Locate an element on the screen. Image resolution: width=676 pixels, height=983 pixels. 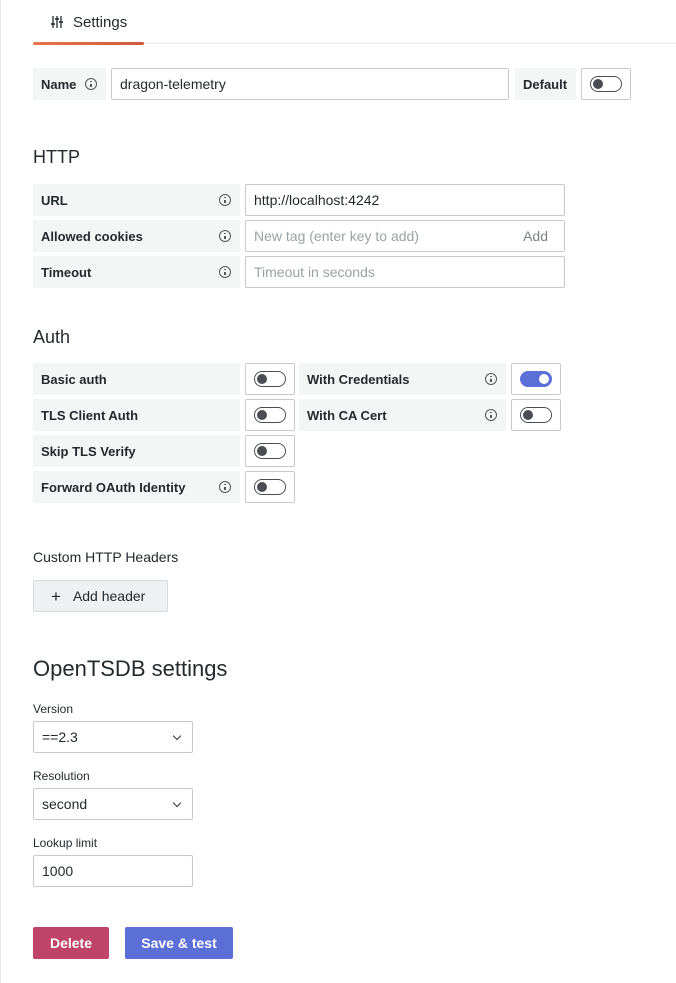
allowed-cookies-placeholder: New tag (enter key to add) is located at coordinates (336, 236).